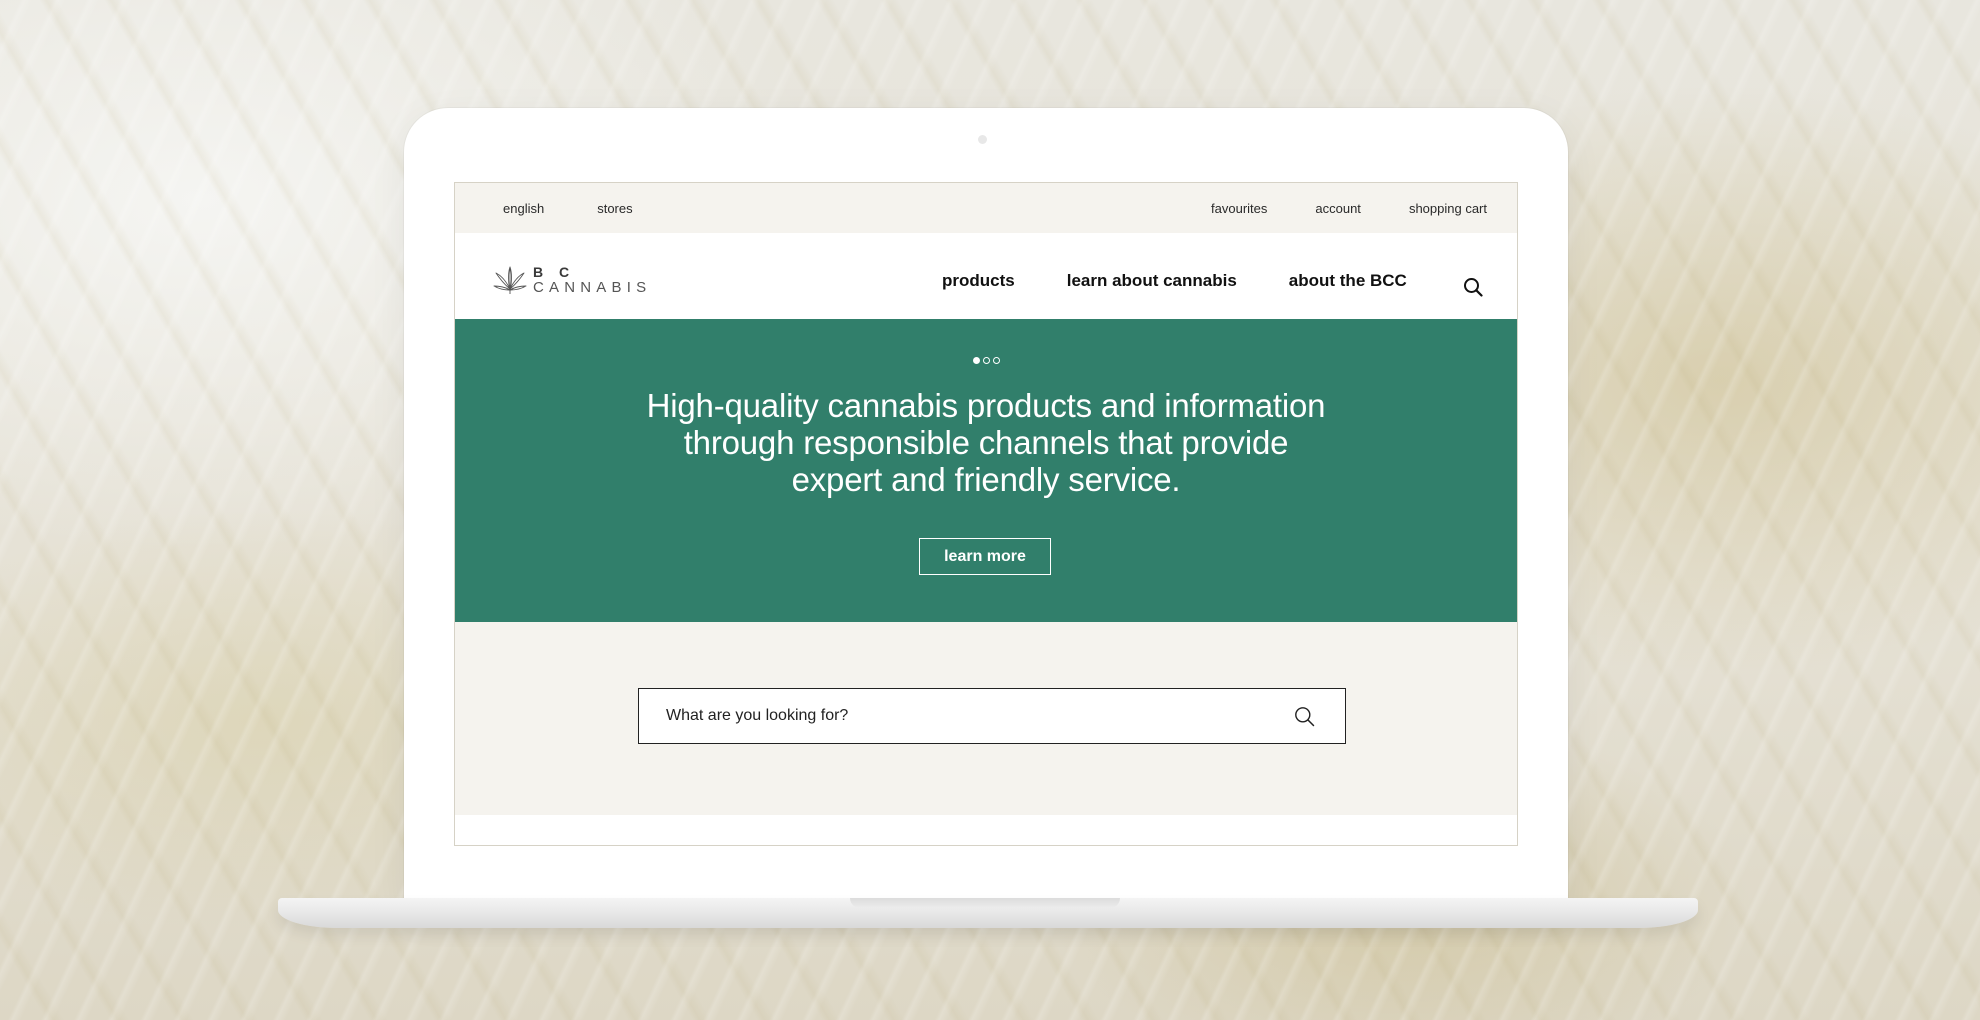  I want to click on learn-more-button: learn more, so click(985, 556).